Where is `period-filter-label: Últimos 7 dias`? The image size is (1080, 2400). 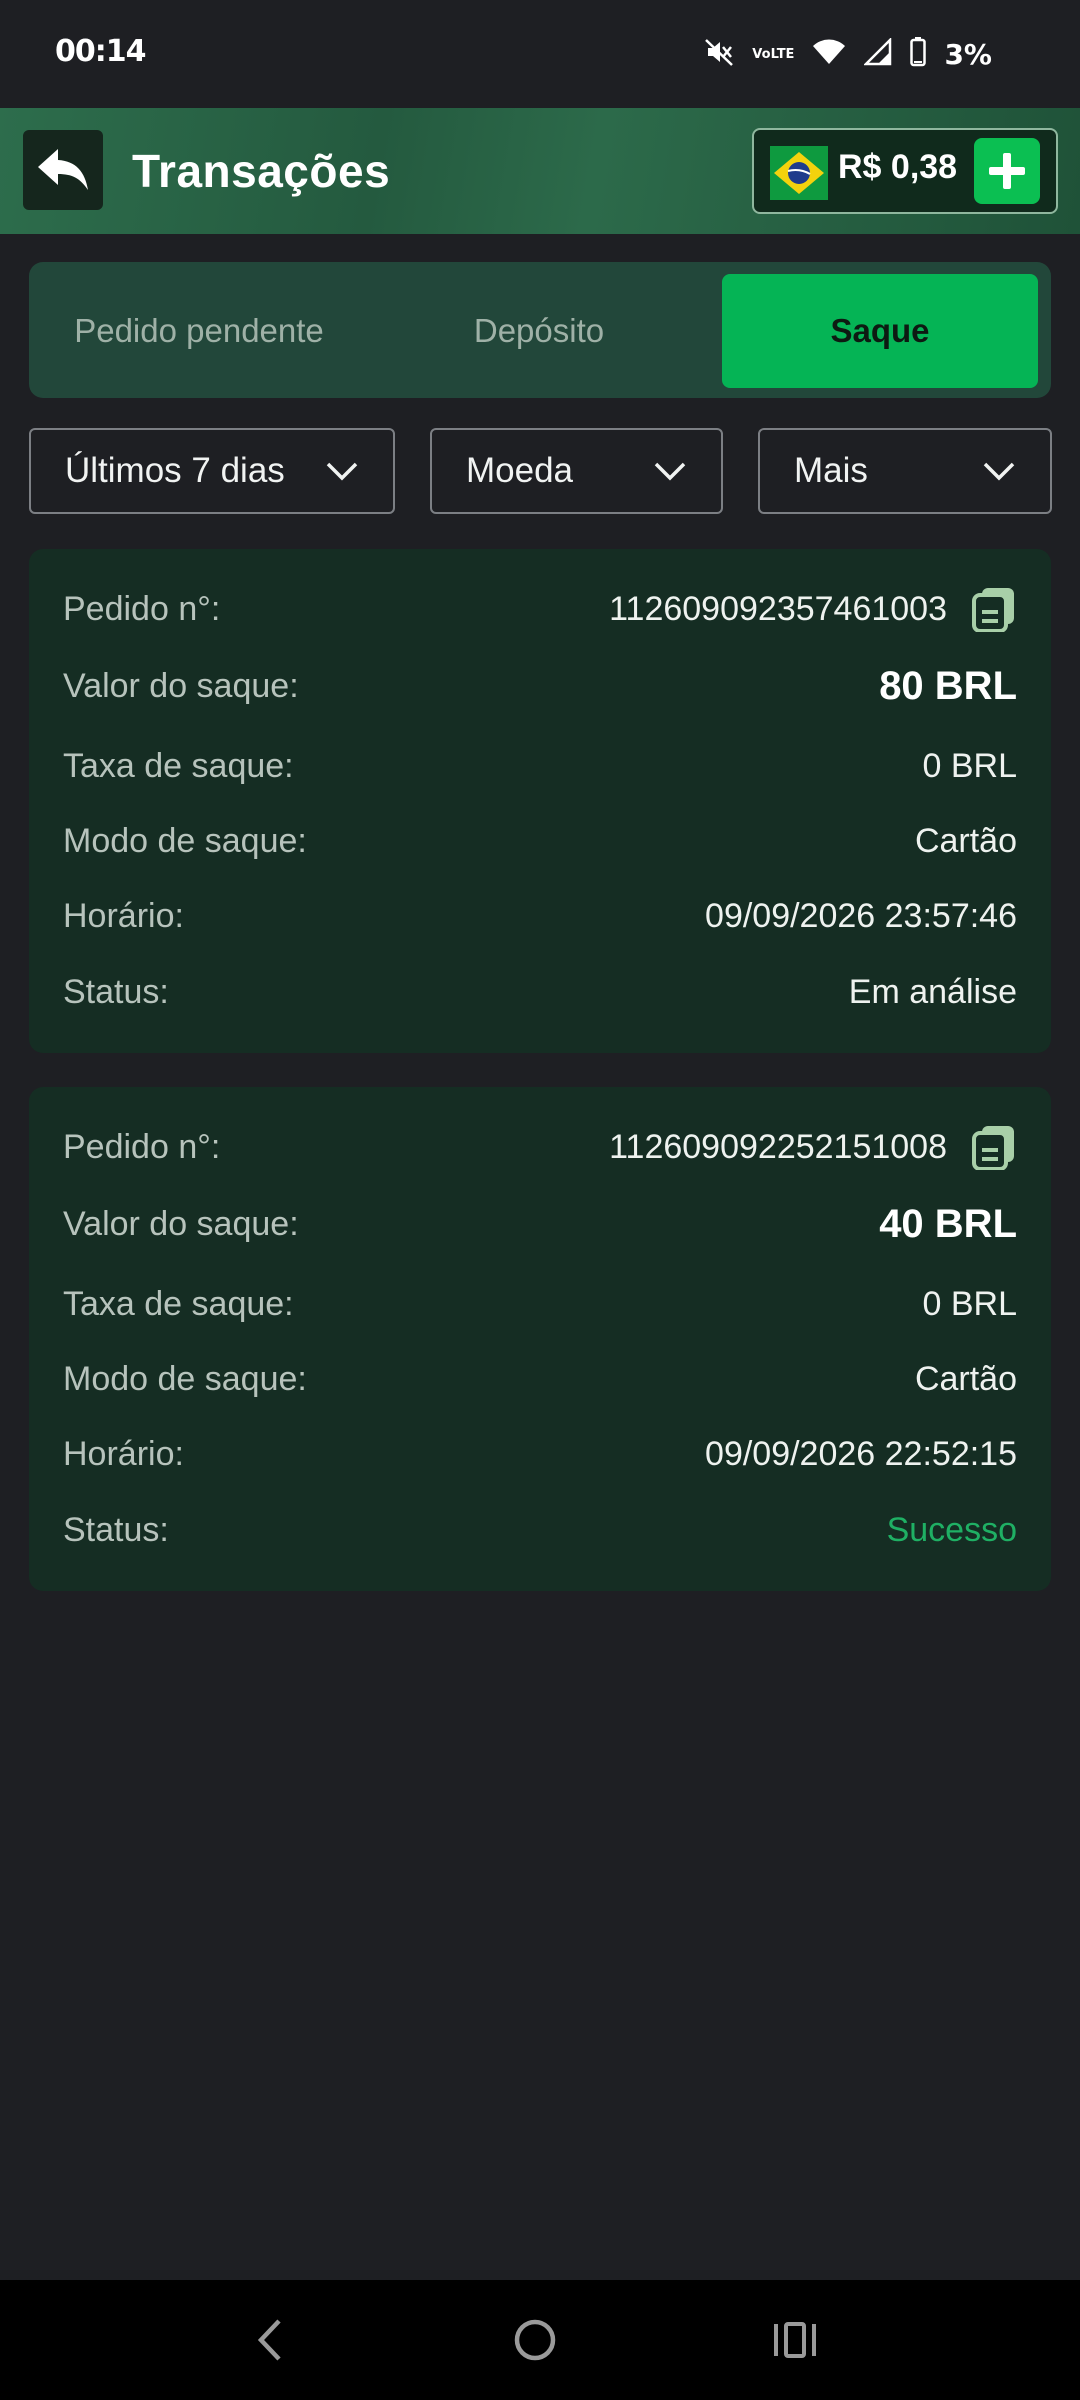
period-filter-label: Últimos 7 dias is located at coordinates (175, 470).